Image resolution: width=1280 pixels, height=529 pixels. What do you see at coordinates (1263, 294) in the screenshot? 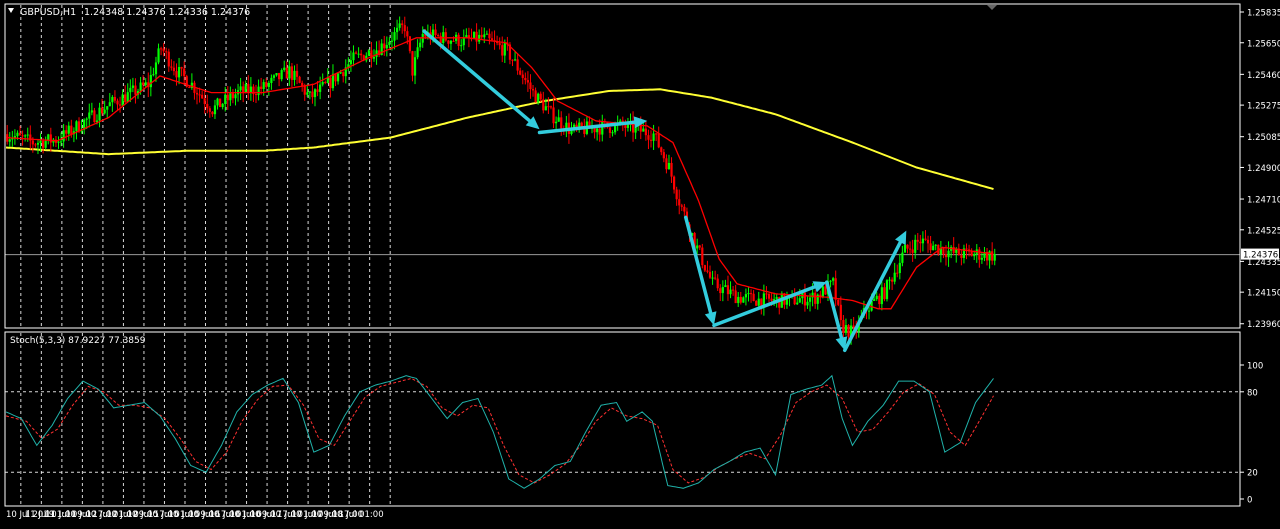
I see `price-tick-label: 1.24150` at bounding box center [1263, 294].